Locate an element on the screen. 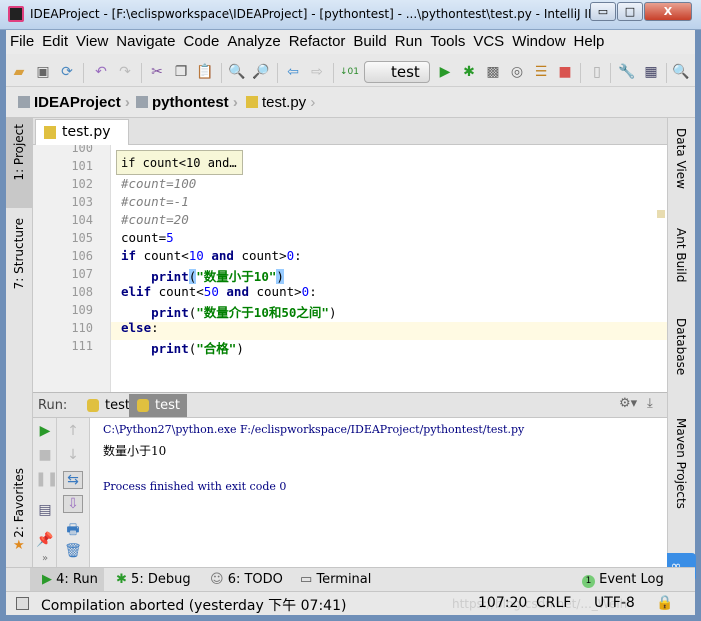  replace-icon: 🔎 is located at coordinates (261, 72).